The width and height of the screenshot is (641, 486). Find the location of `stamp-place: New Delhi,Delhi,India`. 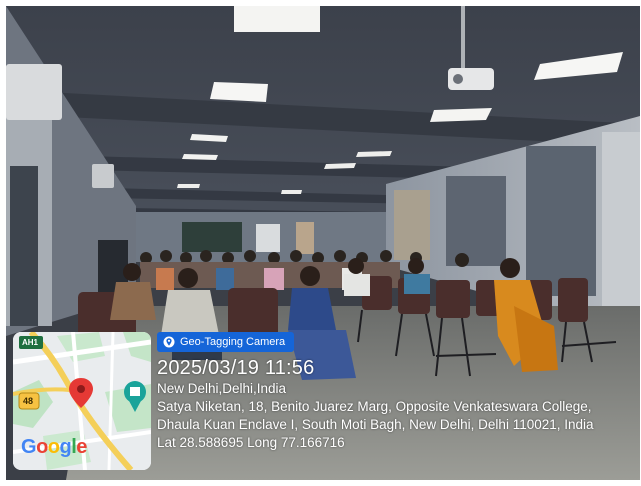

stamp-place: New Delhi,Delhi,India is located at coordinates (222, 388).